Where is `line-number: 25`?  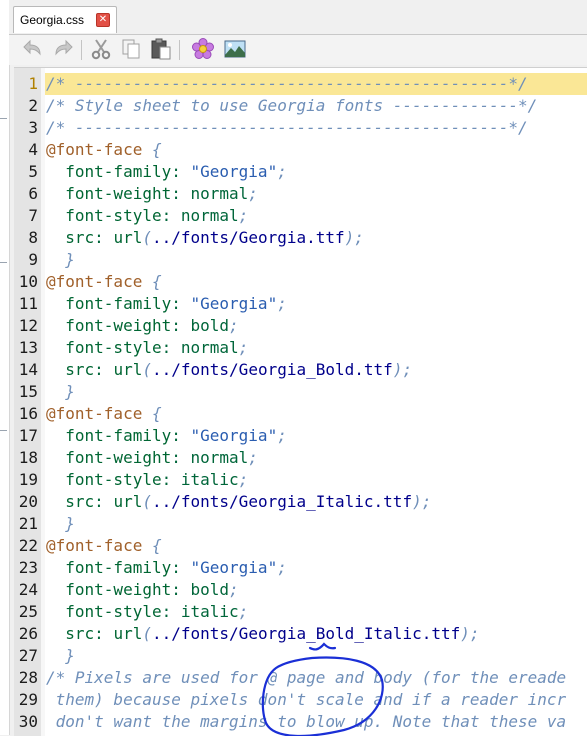
line-number: 25 is located at coordinates (28, 611).